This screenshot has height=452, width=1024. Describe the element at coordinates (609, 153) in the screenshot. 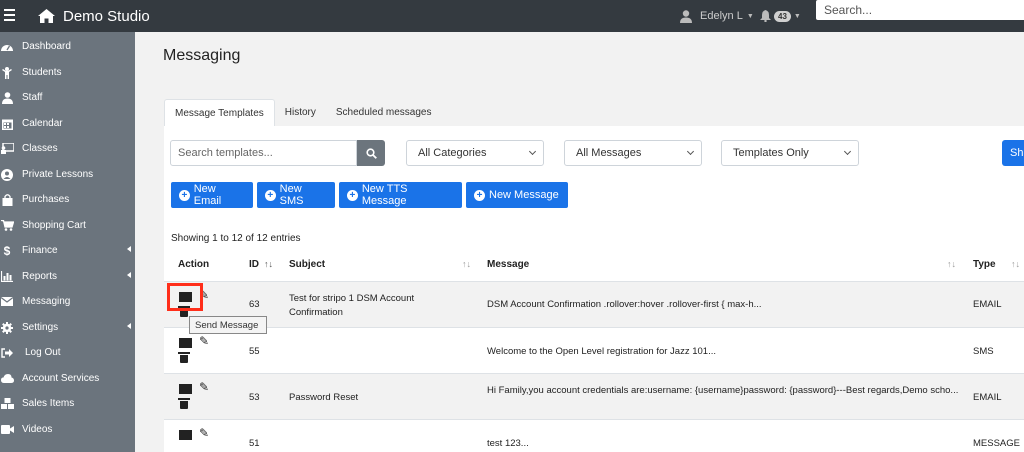

I see `messages-select-value: All Messages` at that location.